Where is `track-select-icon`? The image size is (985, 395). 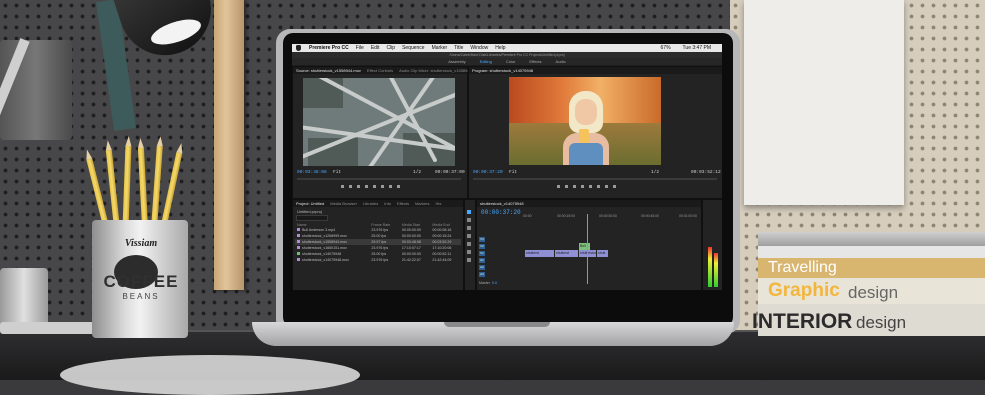 track-select-icon is located at coordinates (469, 220).